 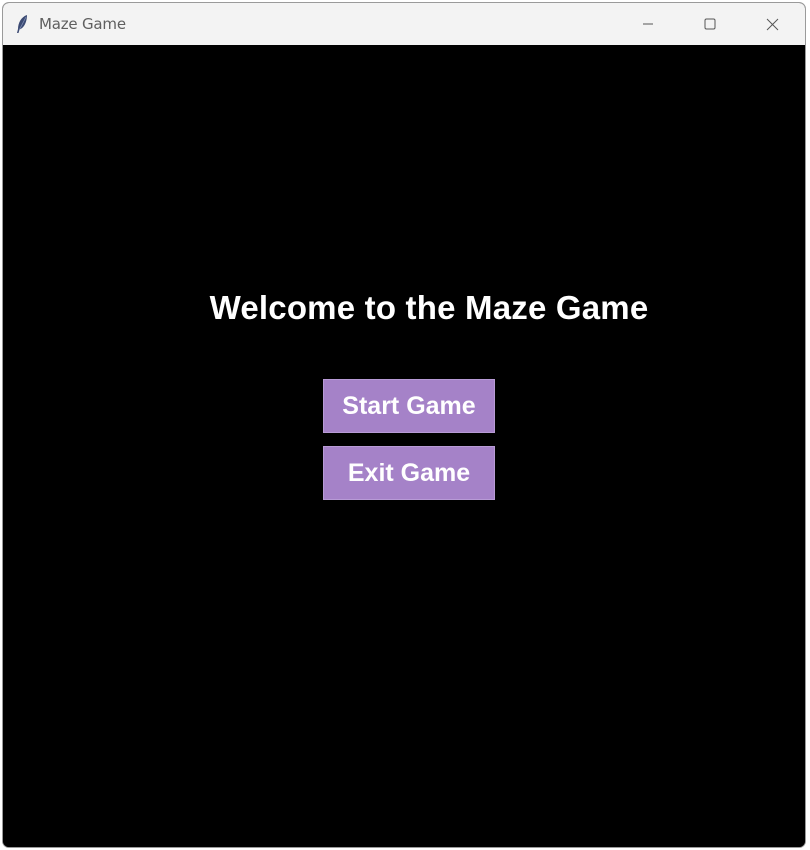 I want to click on start-game-button: Start Game, so click(x=409, y=406).